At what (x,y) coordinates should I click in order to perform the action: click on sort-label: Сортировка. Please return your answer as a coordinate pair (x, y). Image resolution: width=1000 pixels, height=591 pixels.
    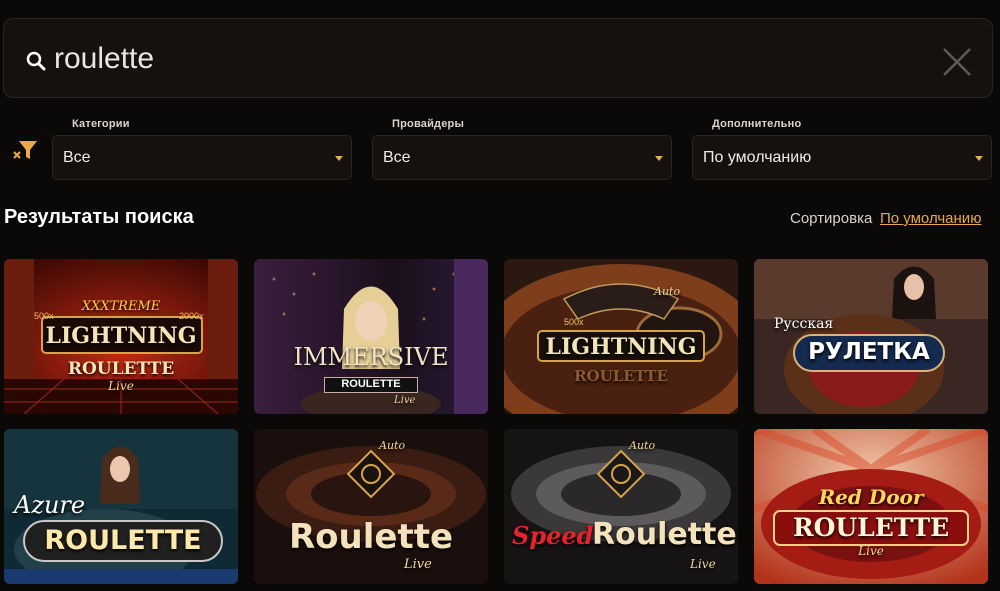
    Looking at the image, I should click on (831, 218).